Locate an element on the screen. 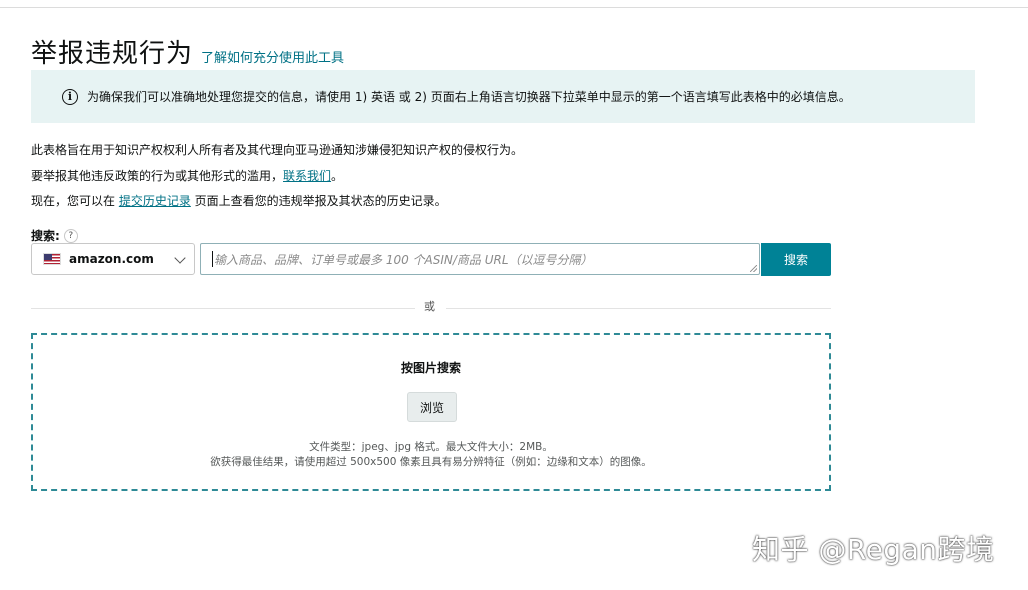 The height and width of the screenshot is (590, 1028). page-title: 举报违规行为 is located at coordinates (112, 54).